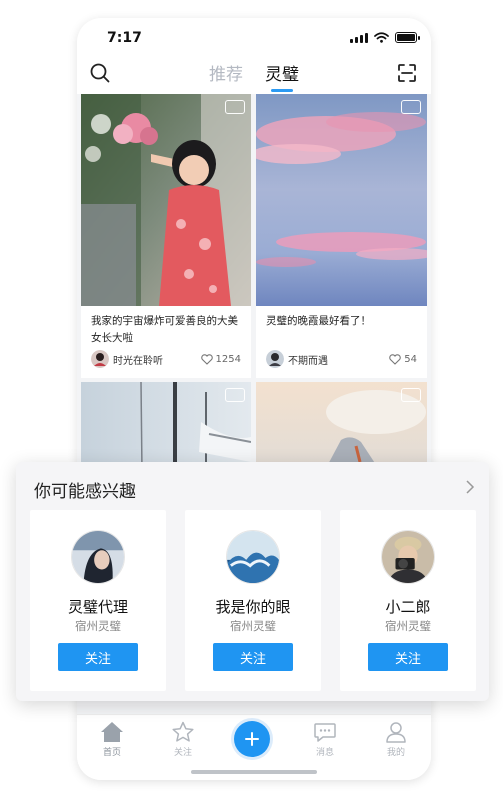 The height and width of the screenshot is (801, 503). I want to click on like-count-value: 54, so click(410, 359).